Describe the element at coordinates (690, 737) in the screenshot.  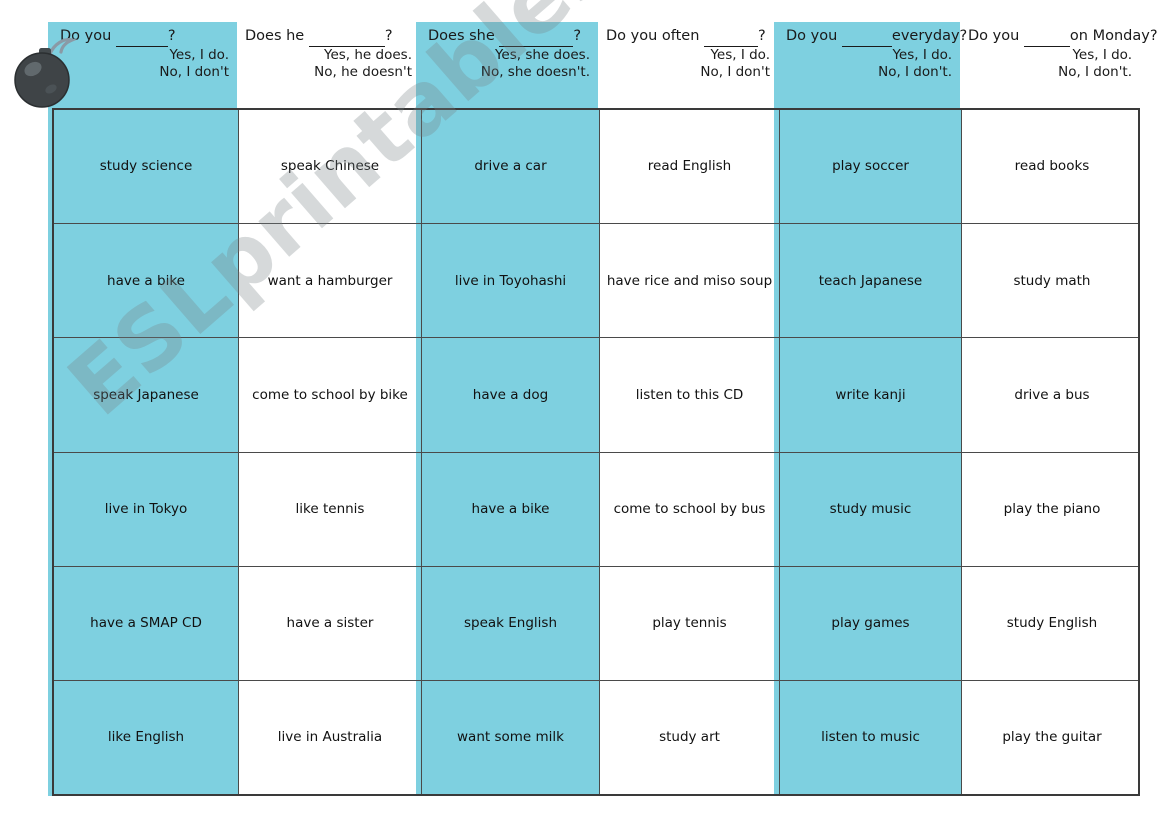
I see `grid-cell: study art` at that location.